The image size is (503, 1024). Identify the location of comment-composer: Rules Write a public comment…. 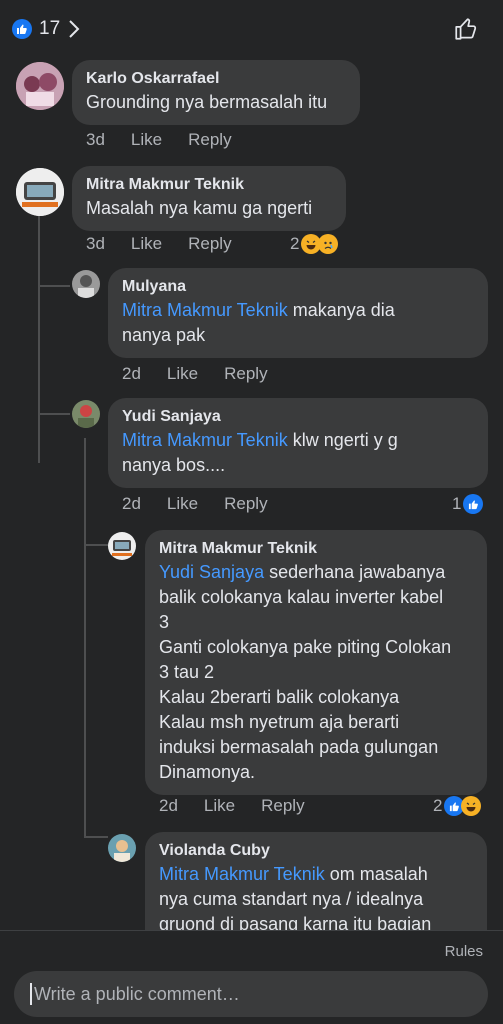
(251, 977).